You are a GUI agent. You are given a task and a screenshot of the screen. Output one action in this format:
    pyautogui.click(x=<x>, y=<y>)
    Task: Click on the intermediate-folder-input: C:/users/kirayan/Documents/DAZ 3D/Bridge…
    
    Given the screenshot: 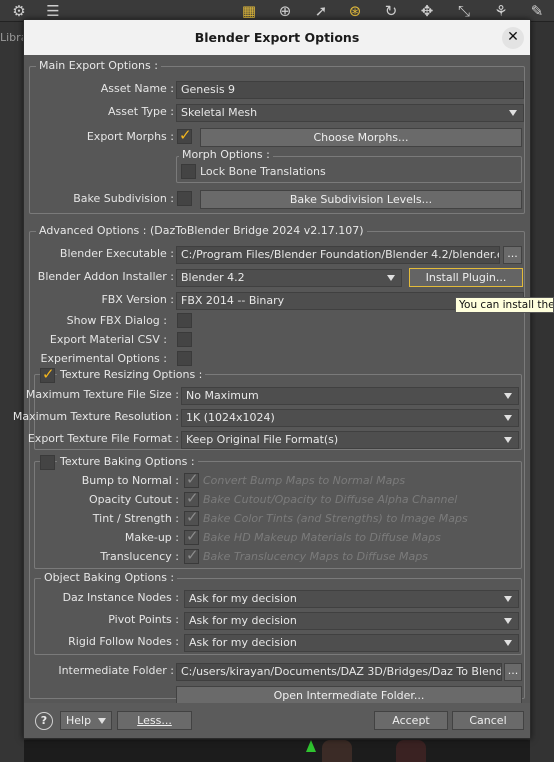 What is the action you would take?
    pyautogui.click(x=339, y=672)
    